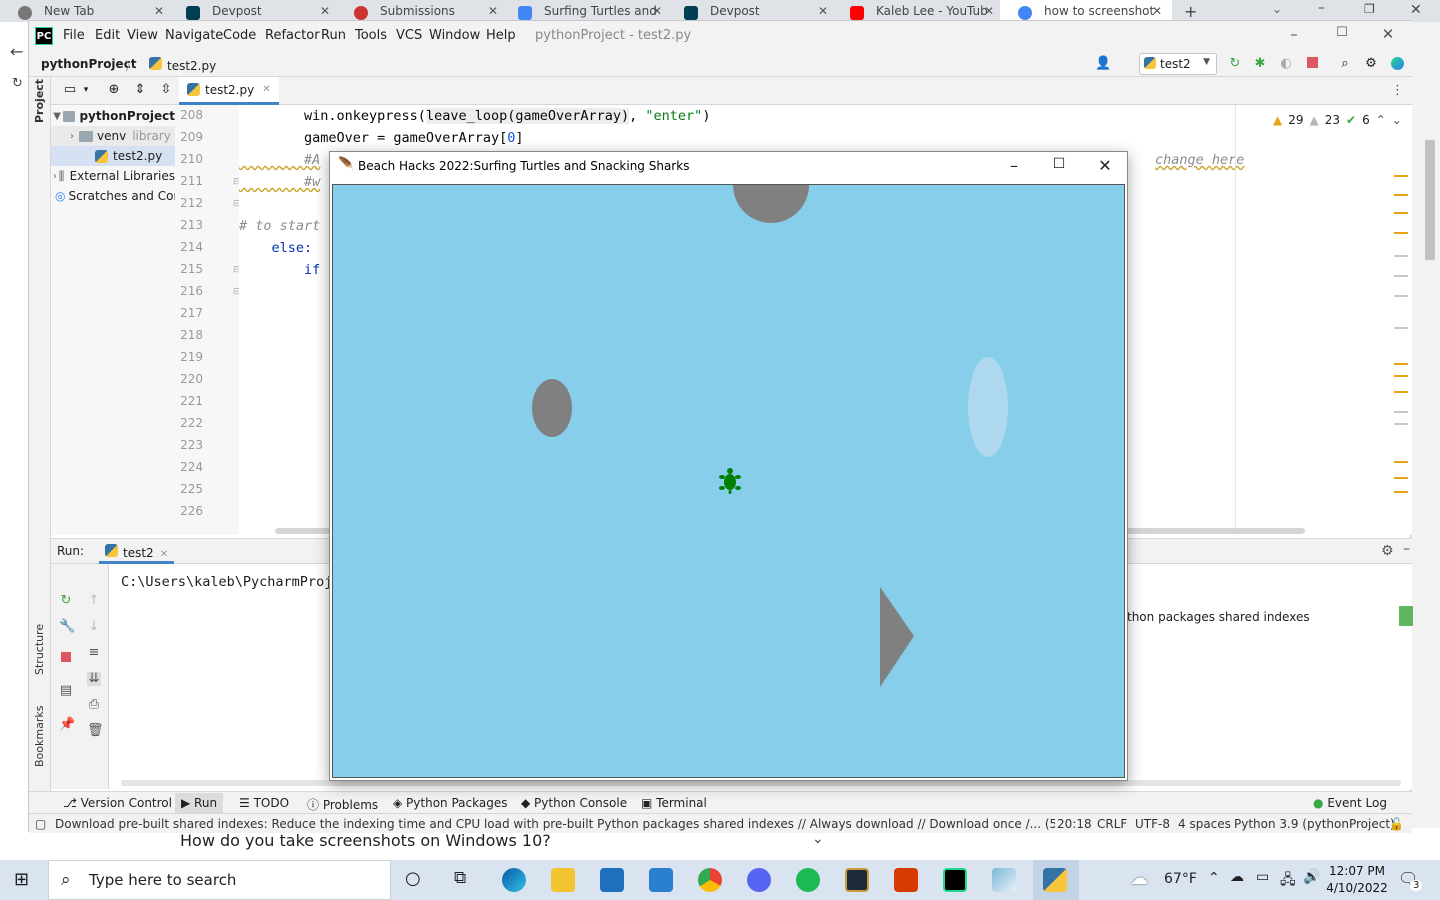 The height and width of the screenshot is (900, 1440). I want to click on taskbar-search-input: ⌕ Type here to search, so click(219, 880).